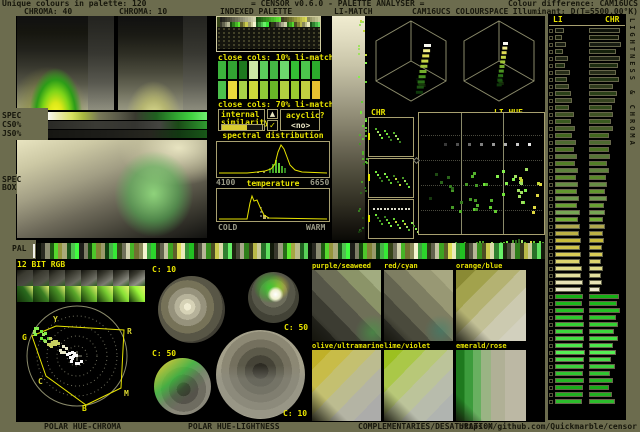 The height and width of the screenshot is (432, 640). I want to click on acyclic-value: <no>, so click(300, 126).